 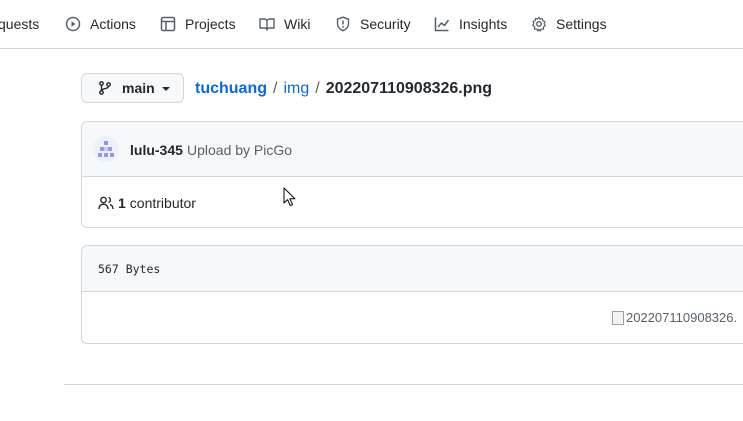 I want to click on breadcrumb: tuchuang / img / 202207110908326.png, so click(x=343, y=89).